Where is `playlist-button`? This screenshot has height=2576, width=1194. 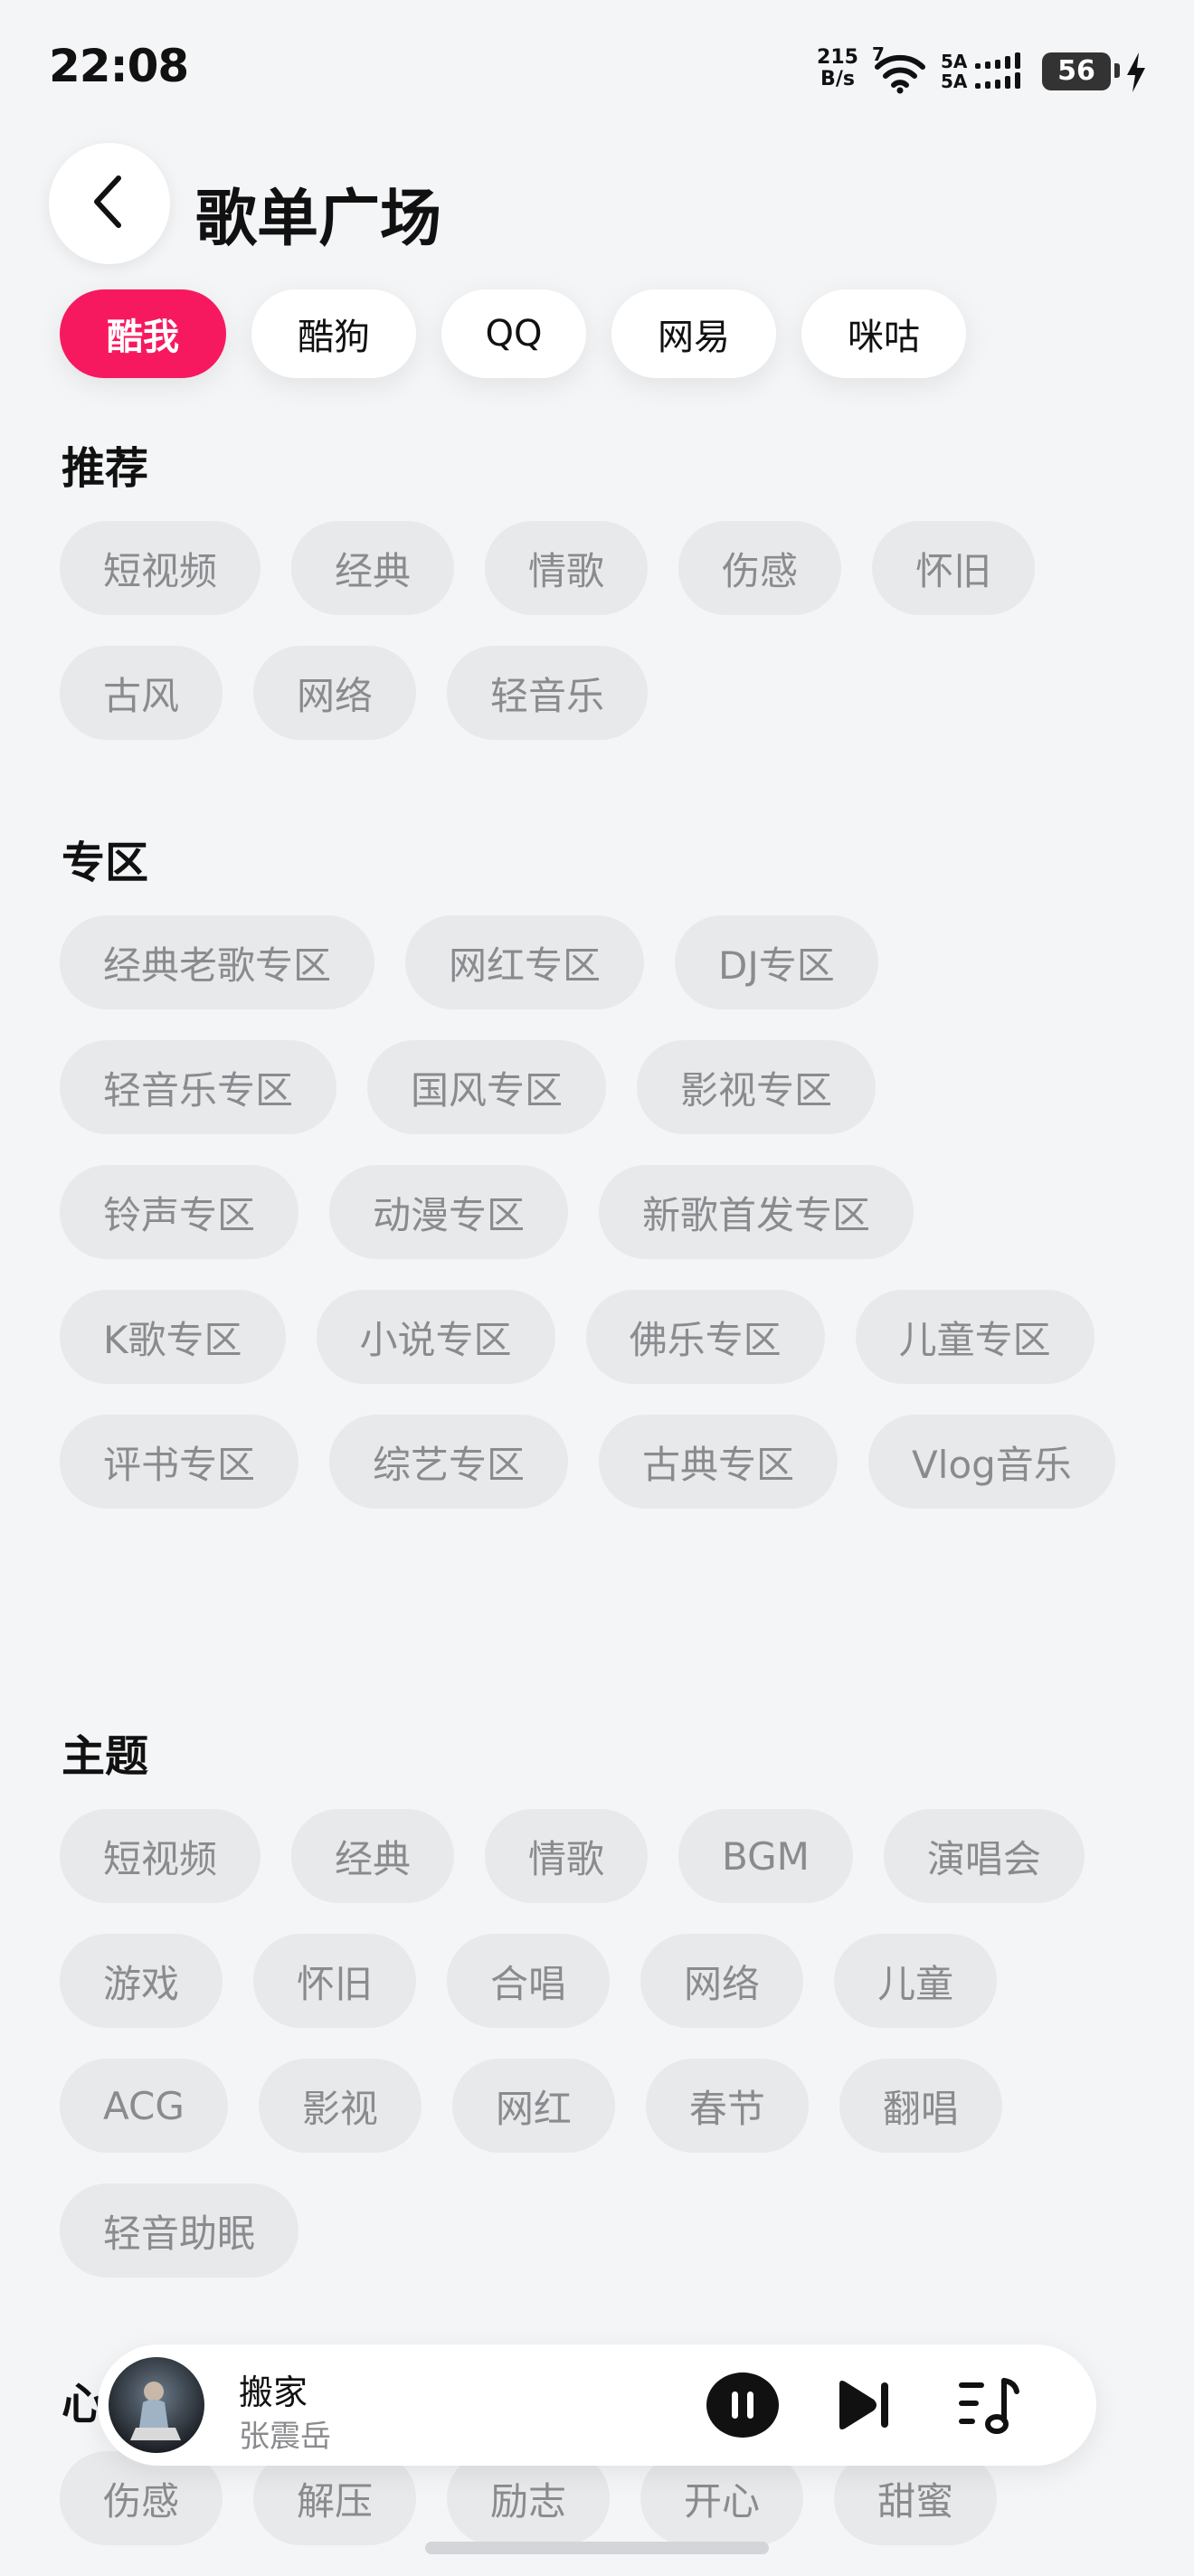
playlist-button is located at coordinates (989, 2405).